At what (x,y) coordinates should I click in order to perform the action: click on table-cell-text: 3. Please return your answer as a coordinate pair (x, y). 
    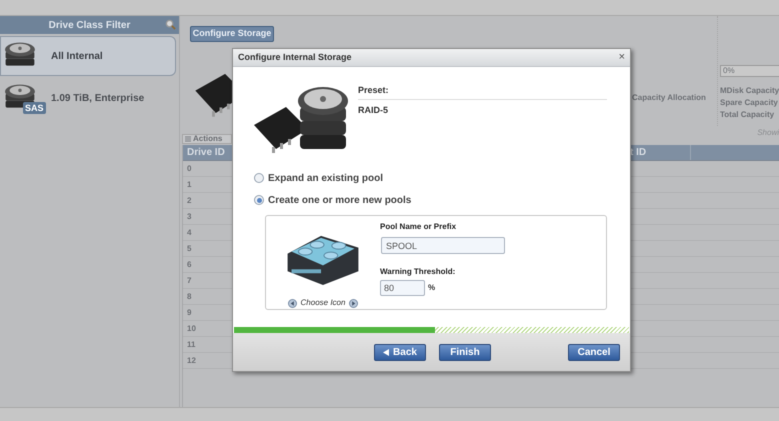
    Looking at the image, I should click on (189, 216).